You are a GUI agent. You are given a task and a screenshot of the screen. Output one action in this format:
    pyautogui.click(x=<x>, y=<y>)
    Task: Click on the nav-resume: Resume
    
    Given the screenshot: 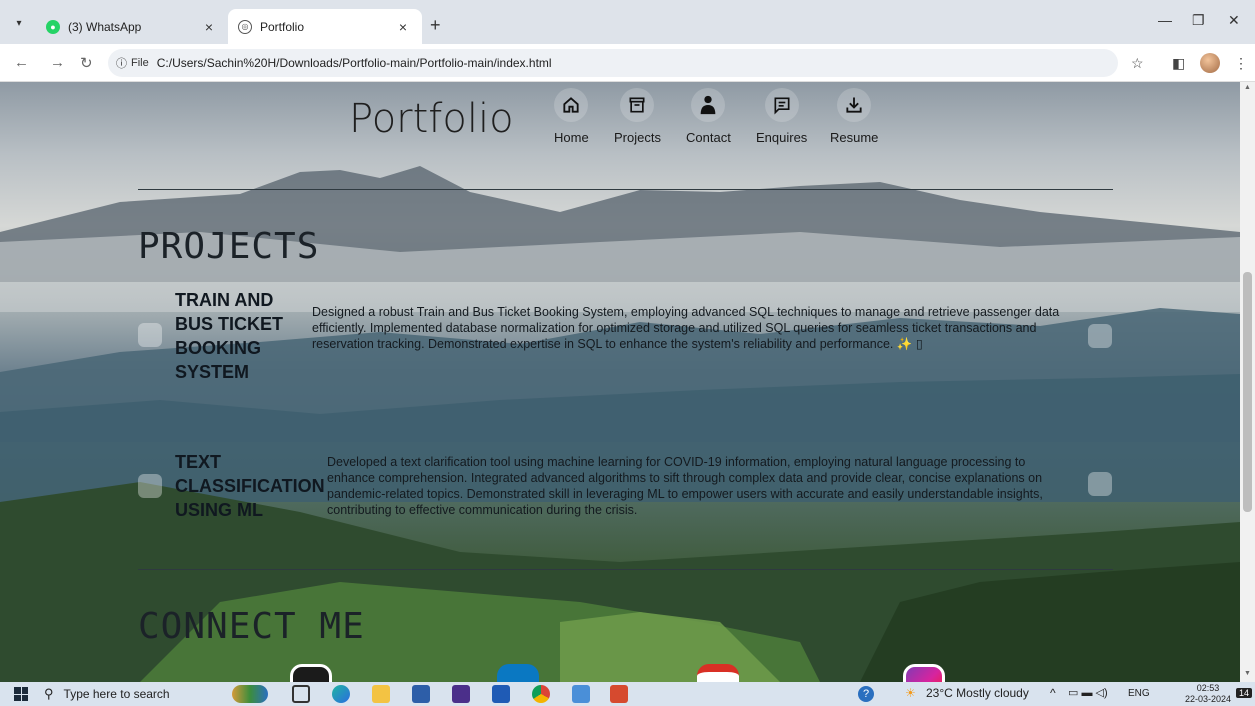 What is the action you would take?
    pyautogui.click(x=854, y=116)
    